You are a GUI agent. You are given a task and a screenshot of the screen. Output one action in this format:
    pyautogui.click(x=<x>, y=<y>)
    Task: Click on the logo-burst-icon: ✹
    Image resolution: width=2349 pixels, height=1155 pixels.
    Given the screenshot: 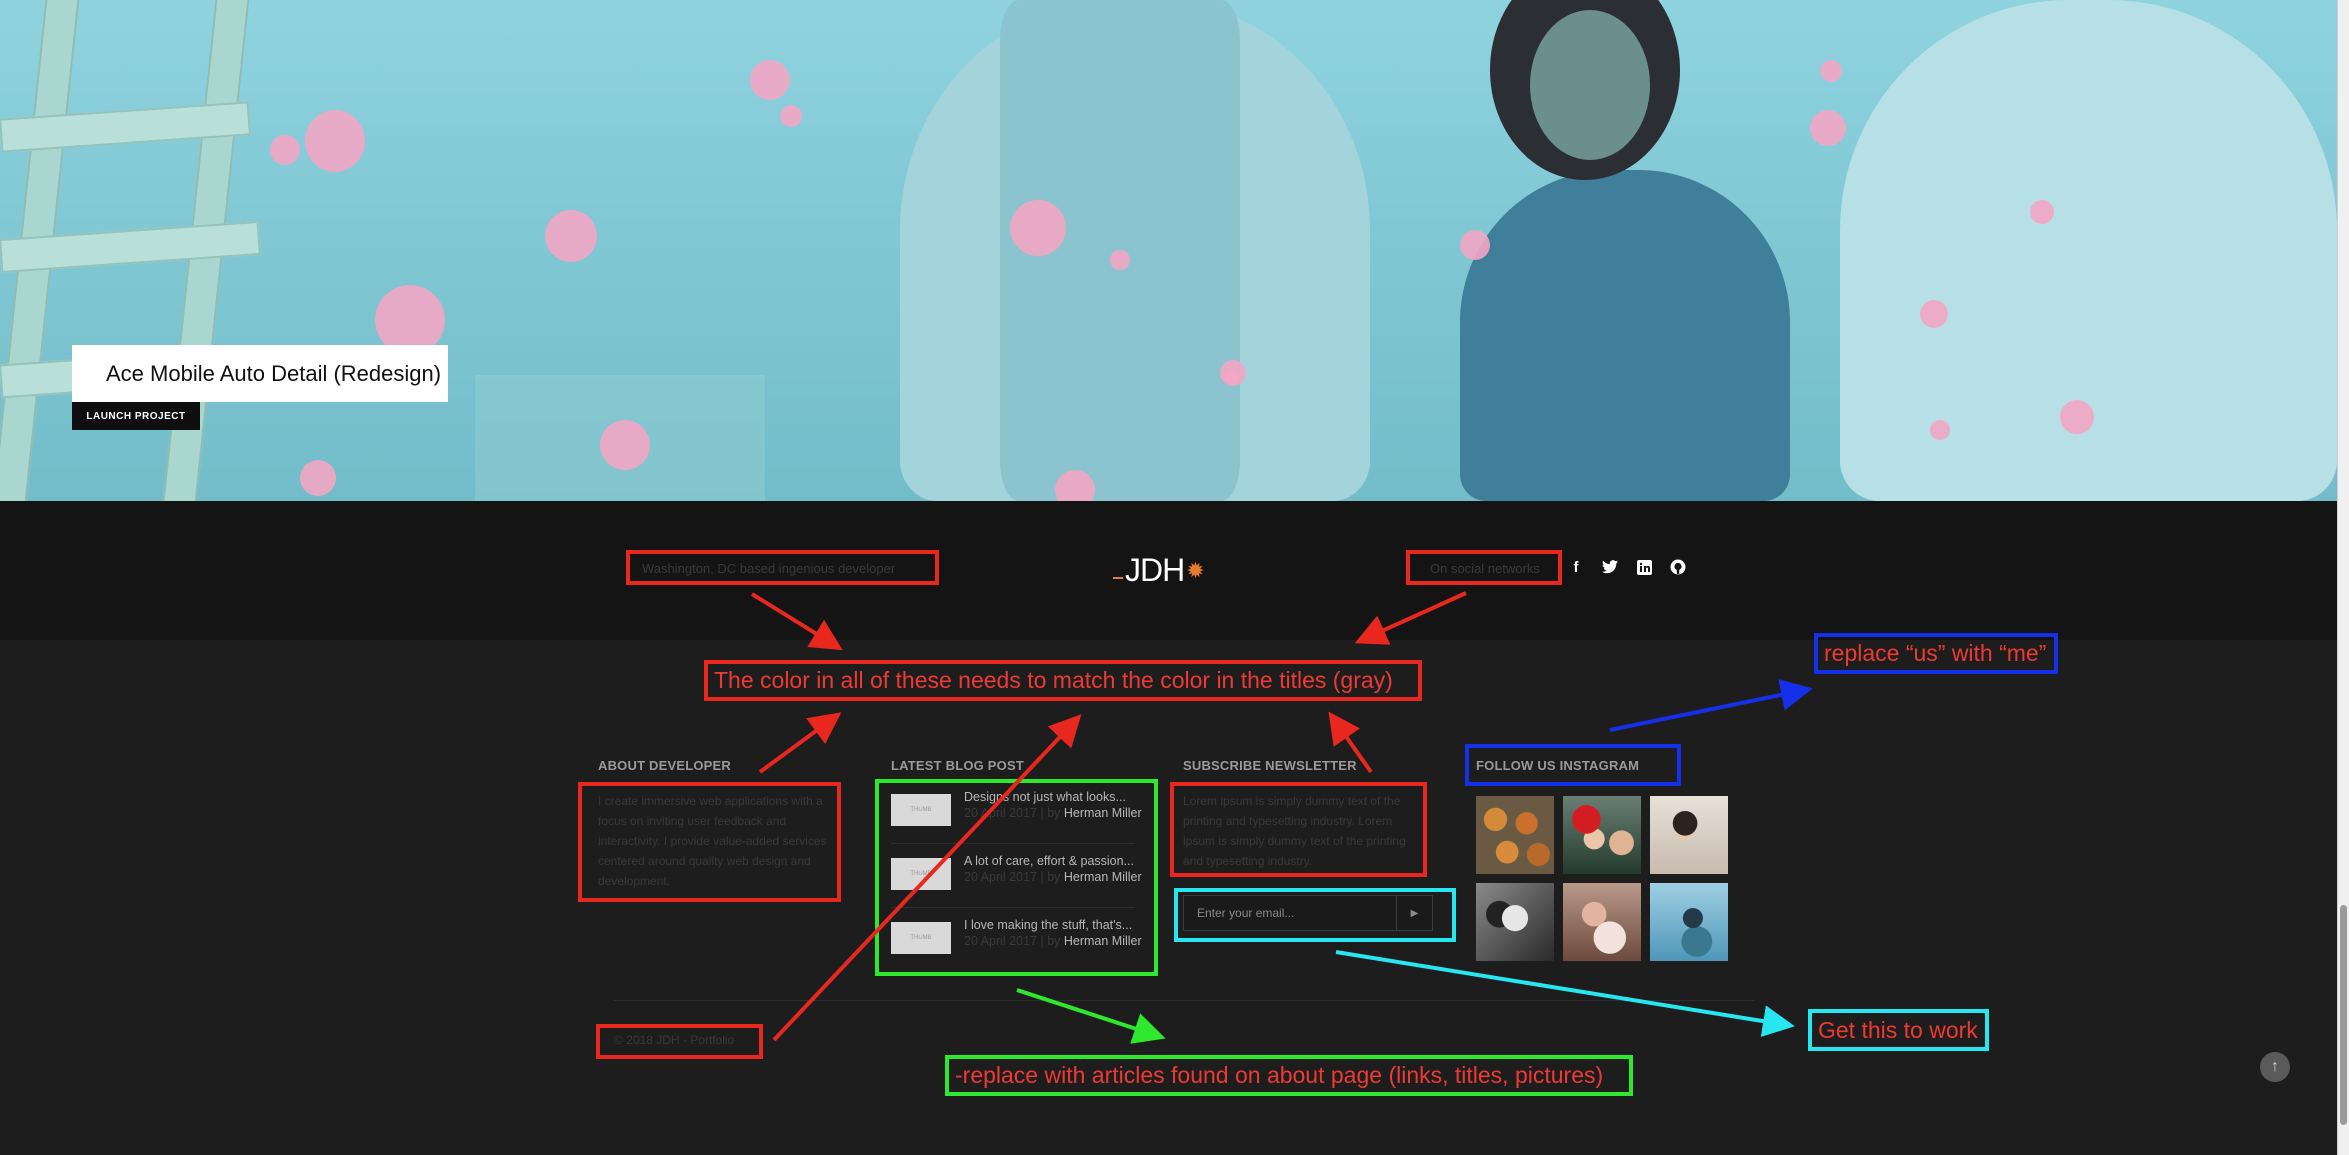 What is the action you would take?
    pyautogui.click(x=1195, y=570)
    